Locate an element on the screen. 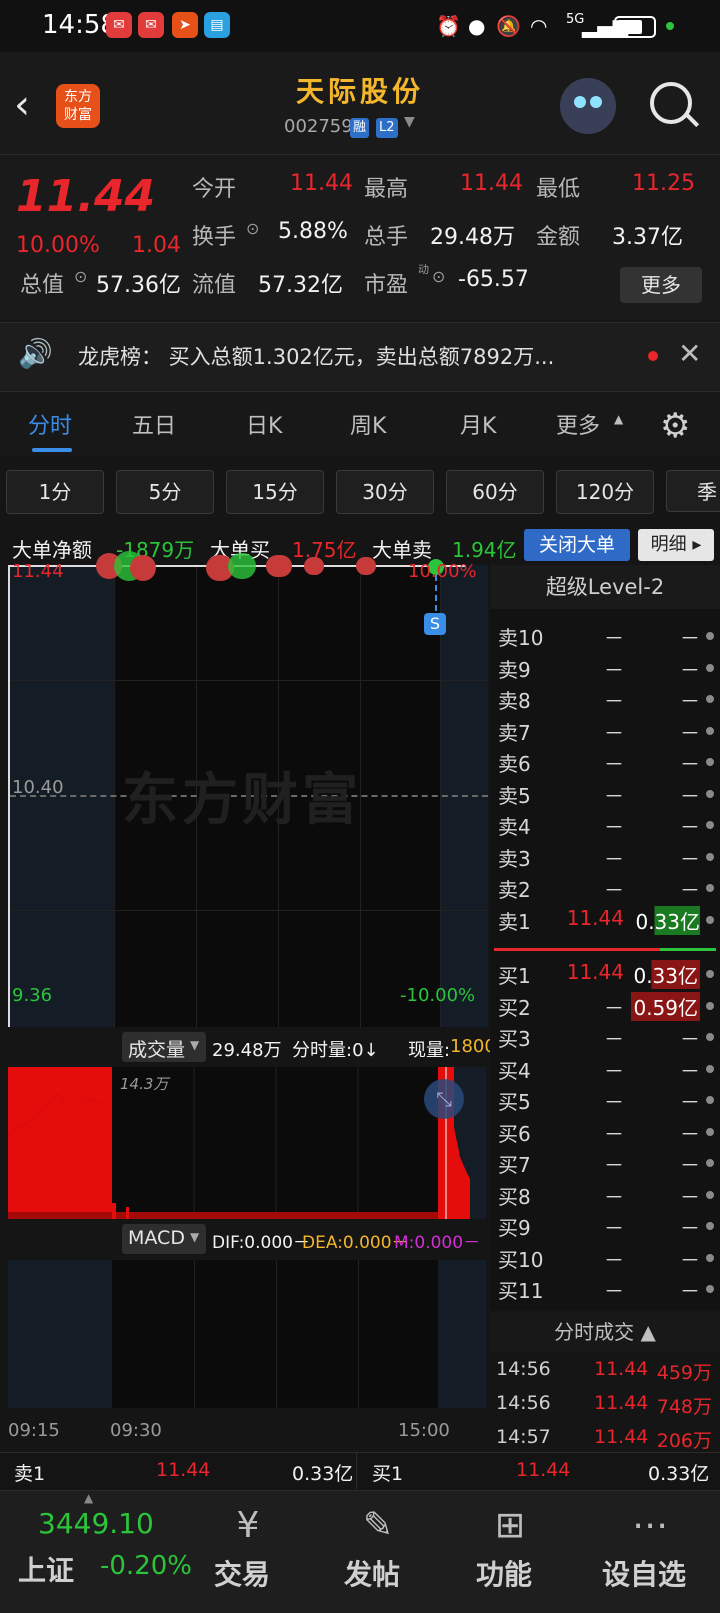 The image size is (720, 1613). bid-row: 买11 － － is located at coordinates (606, 1289).